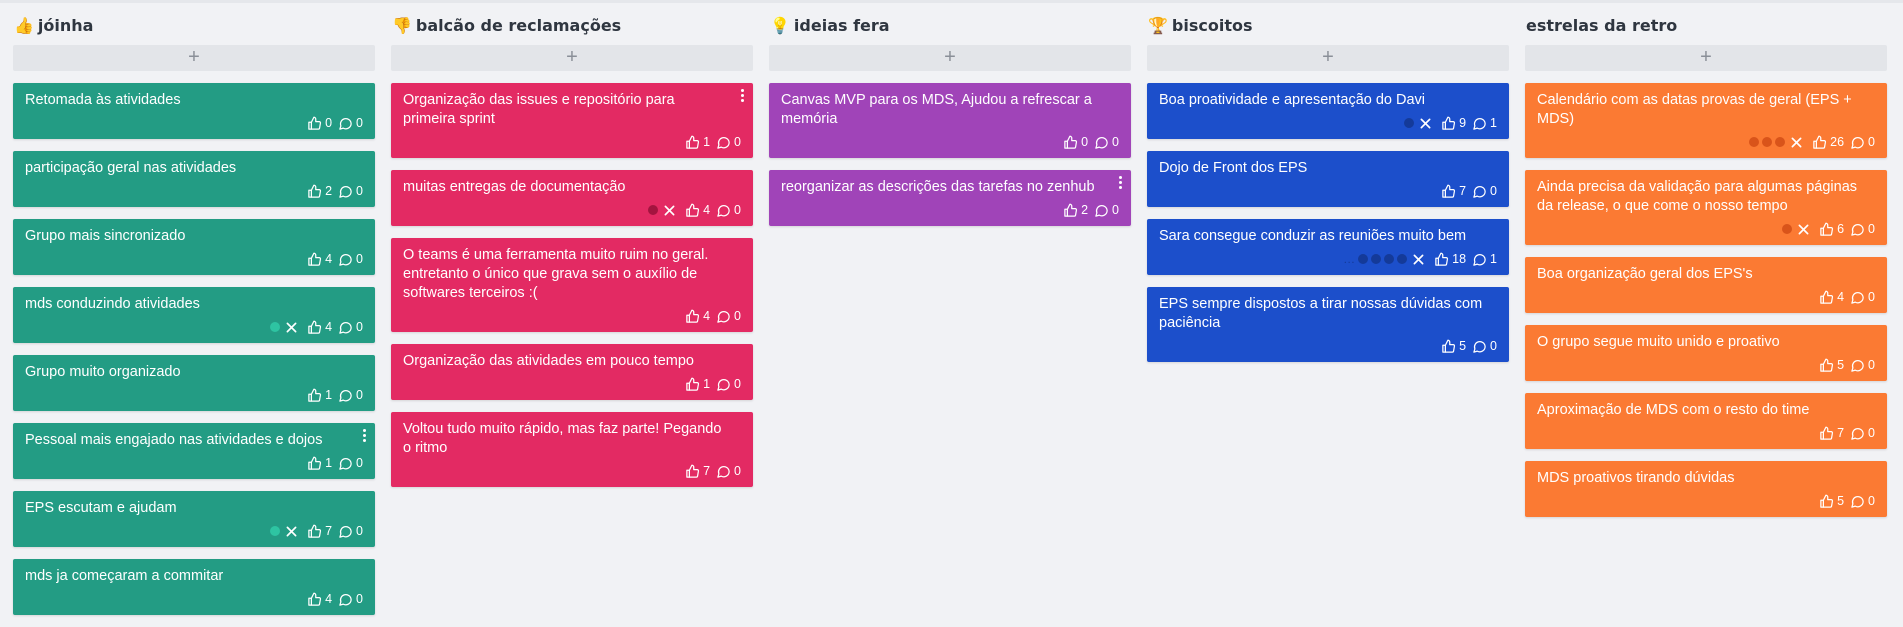 Image resolution: width=1903 pixels, height=627 pixels. Describe the element at coordinates (1453, 123) in the screenshot. I see `like-button: 9` at that location.